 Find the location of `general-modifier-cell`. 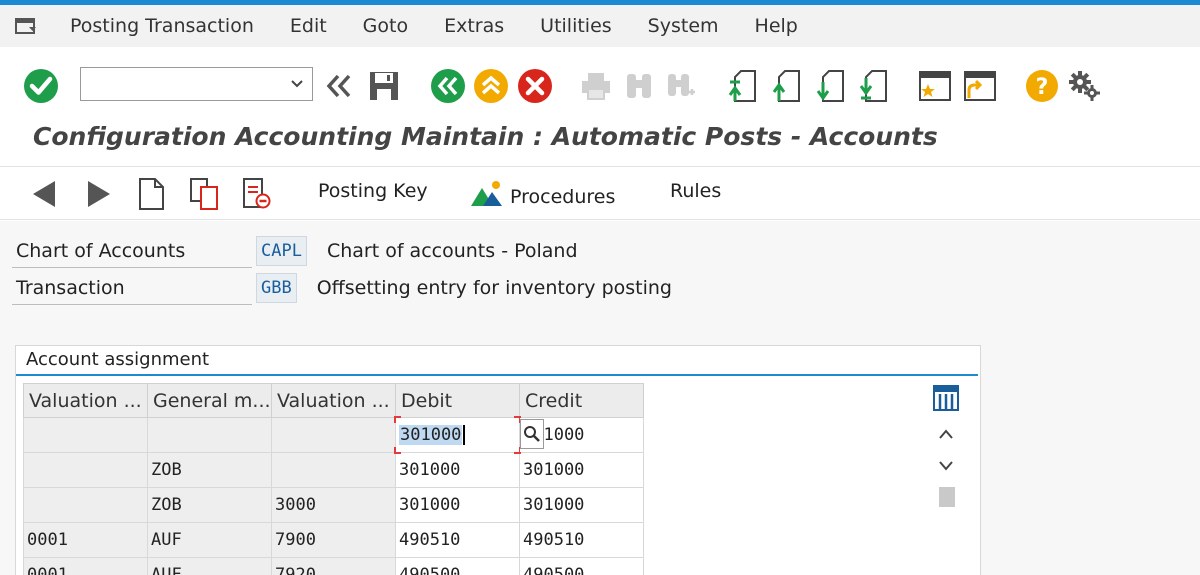

general-modifier-cell is located at coordinates (209, 435).